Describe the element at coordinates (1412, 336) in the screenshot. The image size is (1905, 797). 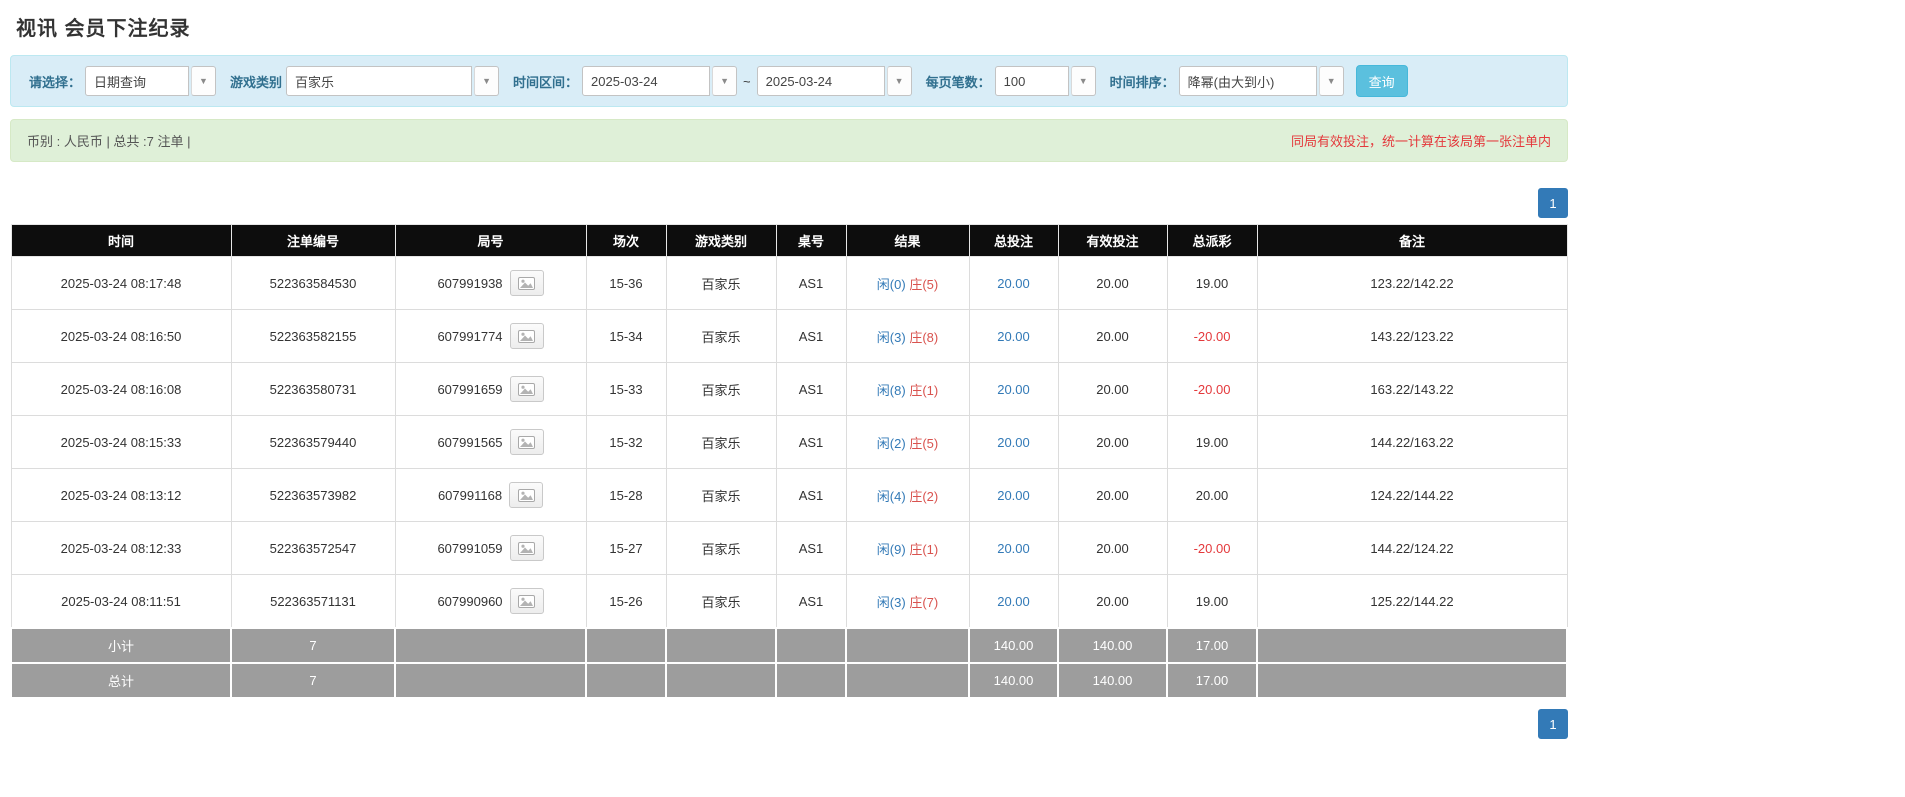
I see `cell-remark: 143.22/123.22` at that location.